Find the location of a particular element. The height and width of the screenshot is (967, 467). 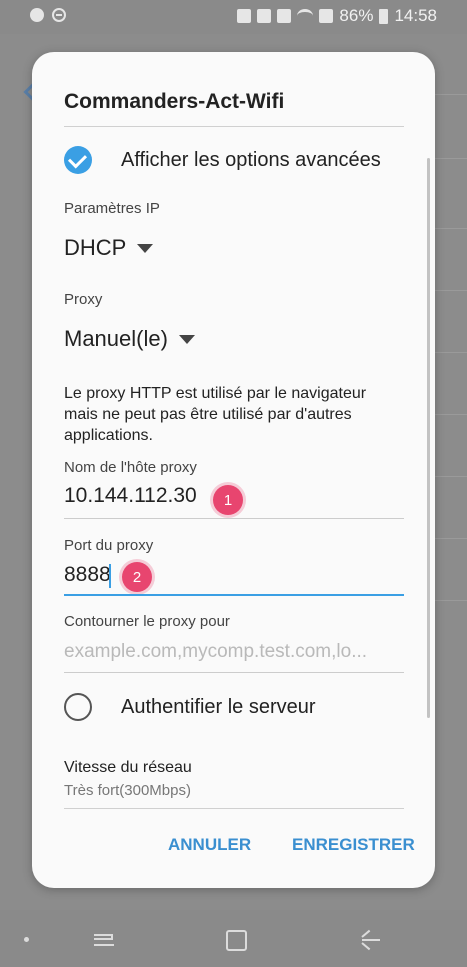

proxy-port-input: 8888 is located at coordinates (87, 575).